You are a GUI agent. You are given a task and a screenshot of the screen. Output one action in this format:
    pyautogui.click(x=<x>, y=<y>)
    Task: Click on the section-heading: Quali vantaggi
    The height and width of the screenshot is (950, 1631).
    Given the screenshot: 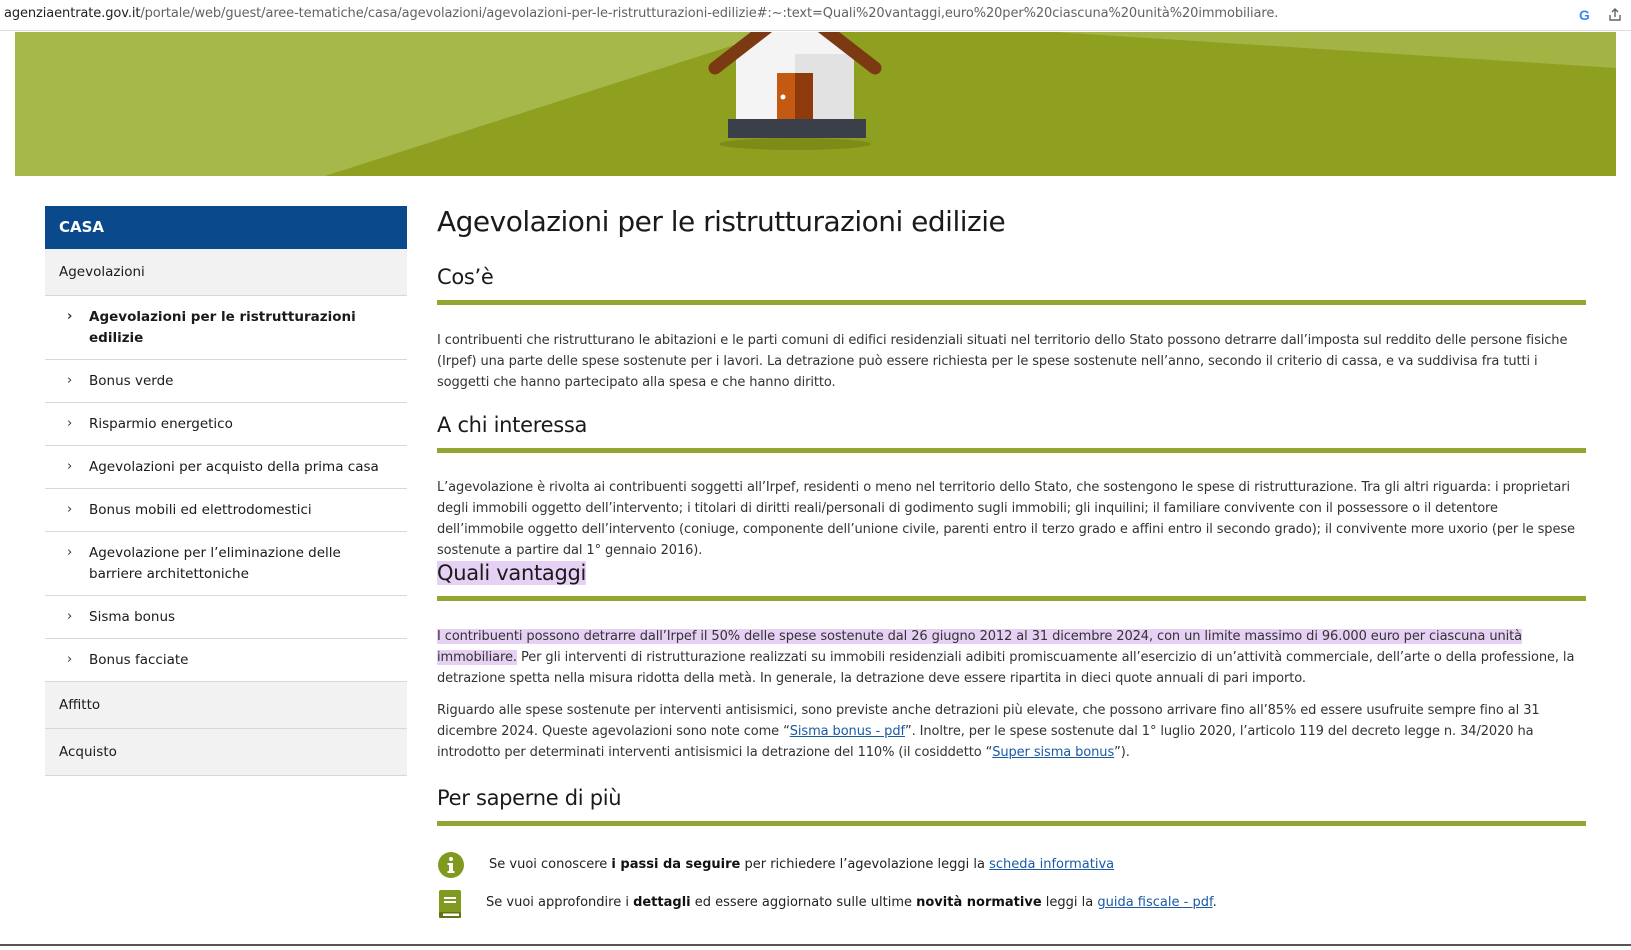 What is the action you would take?
    pyautogui.click(x=1011, y=573)
    